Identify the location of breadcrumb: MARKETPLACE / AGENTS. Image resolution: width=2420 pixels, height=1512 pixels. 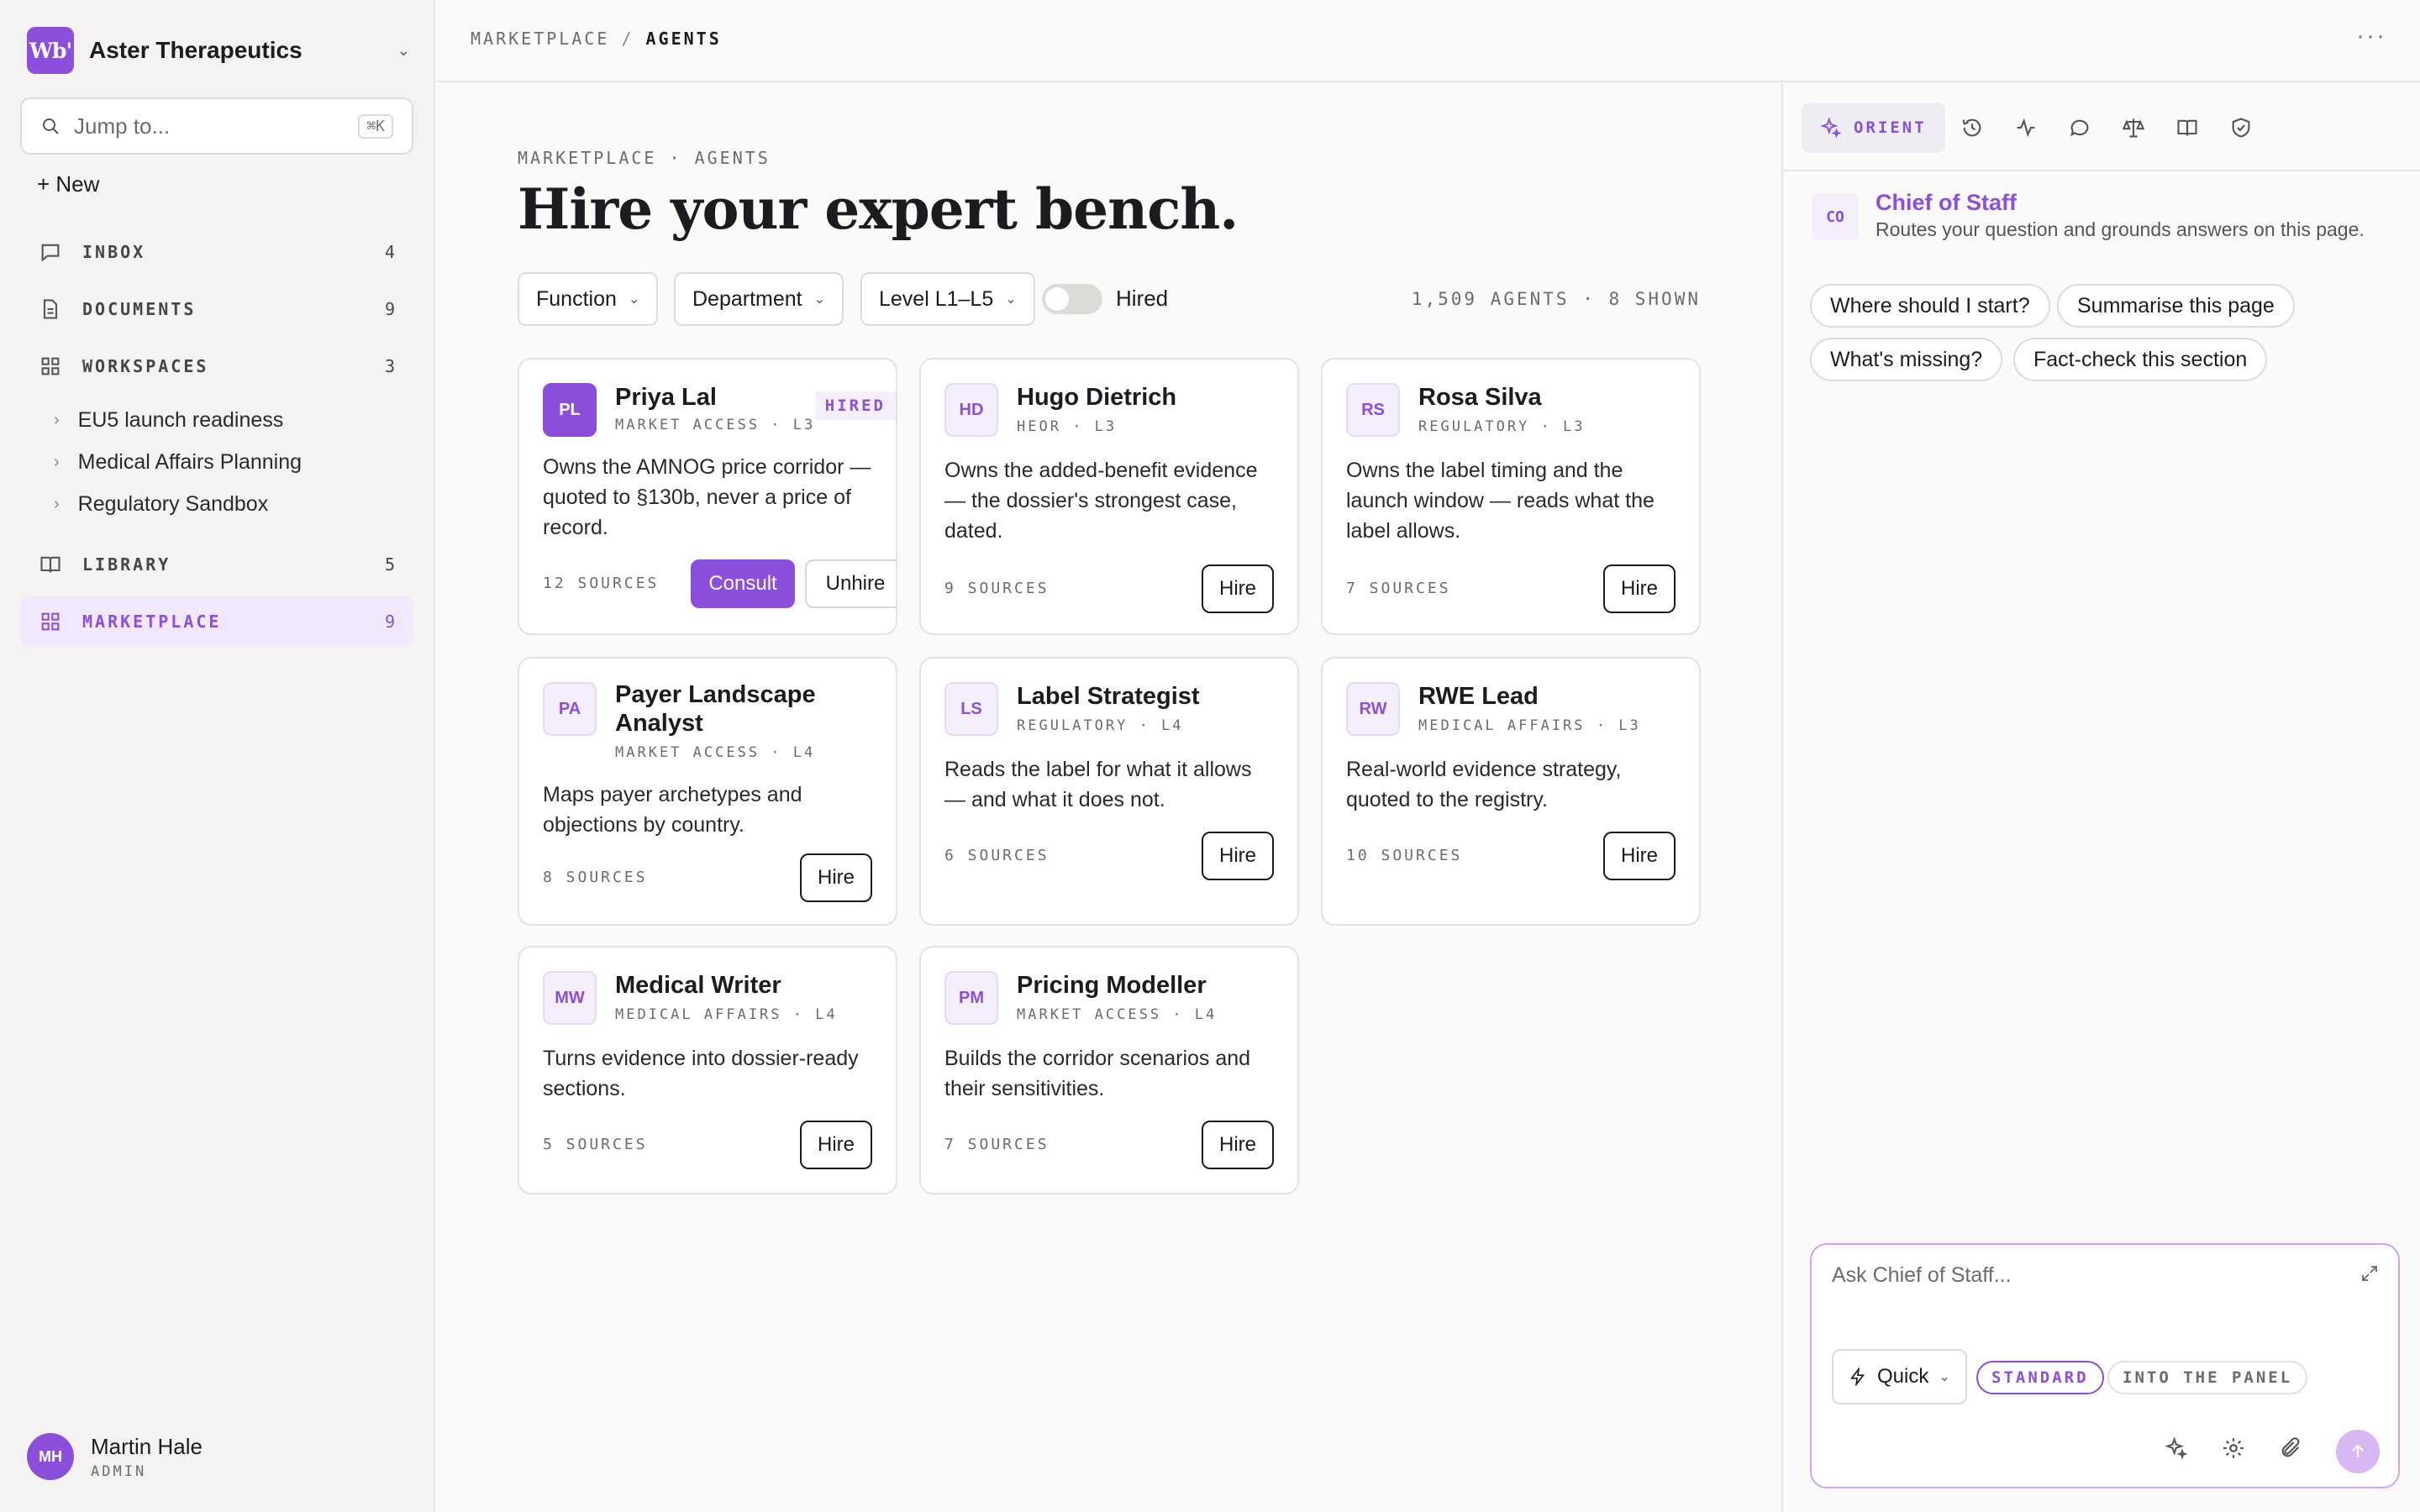
(597, 39).